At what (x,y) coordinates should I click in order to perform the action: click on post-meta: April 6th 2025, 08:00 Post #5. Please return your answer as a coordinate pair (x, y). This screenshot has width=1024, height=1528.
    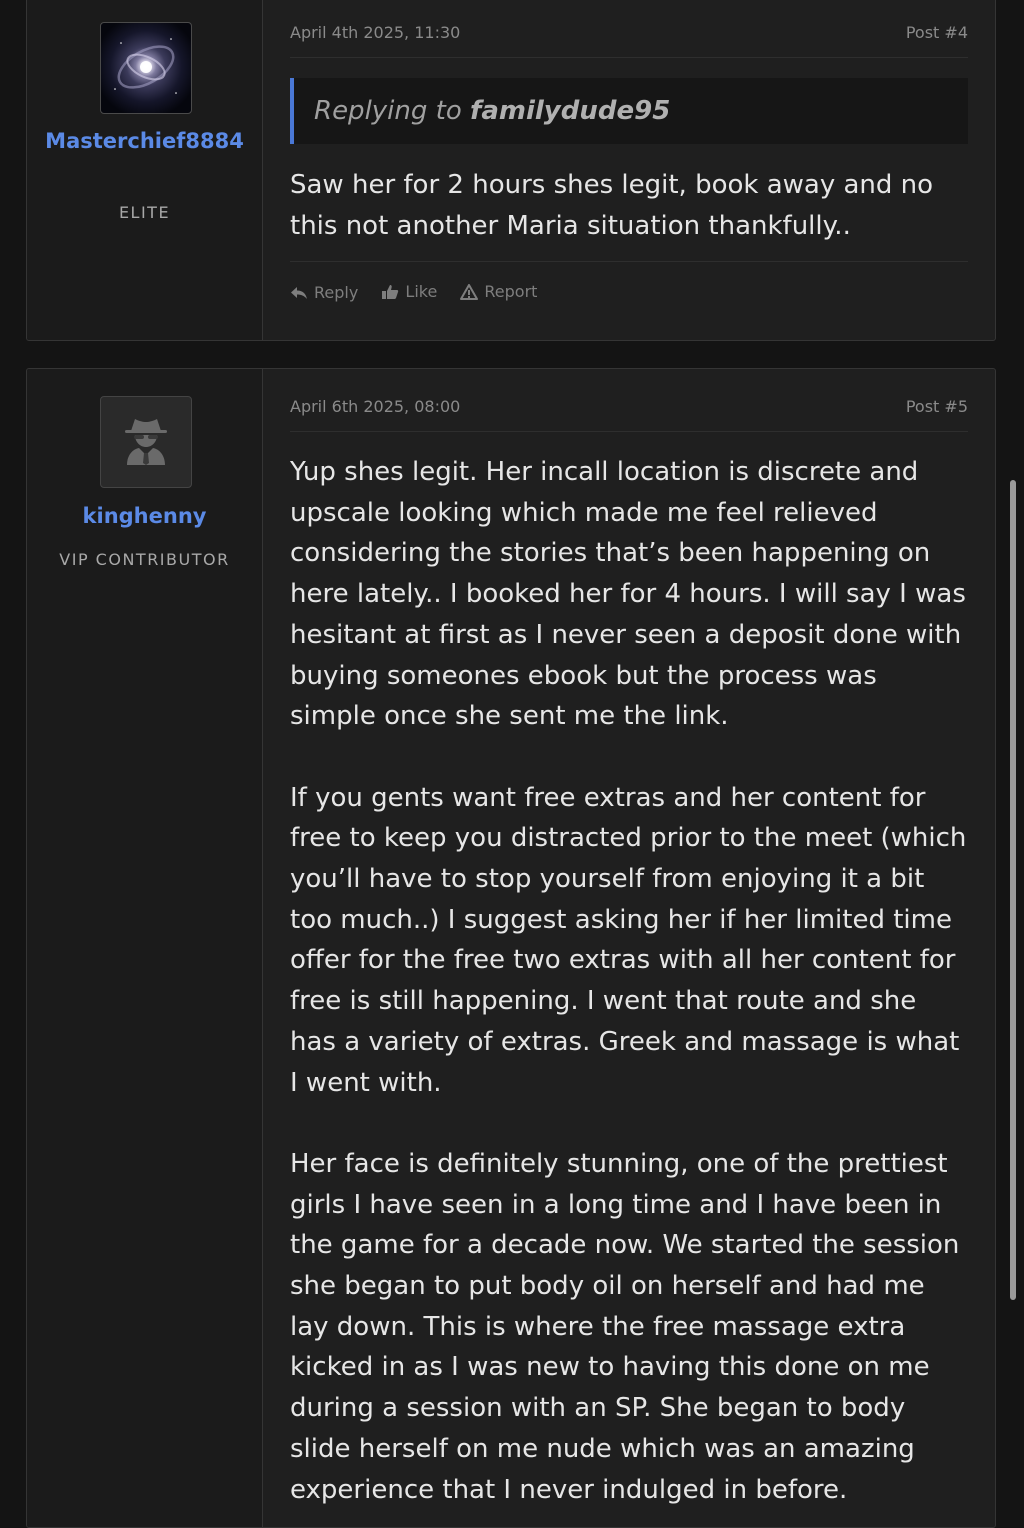
    Looking at the image, I should click on (629, 414).